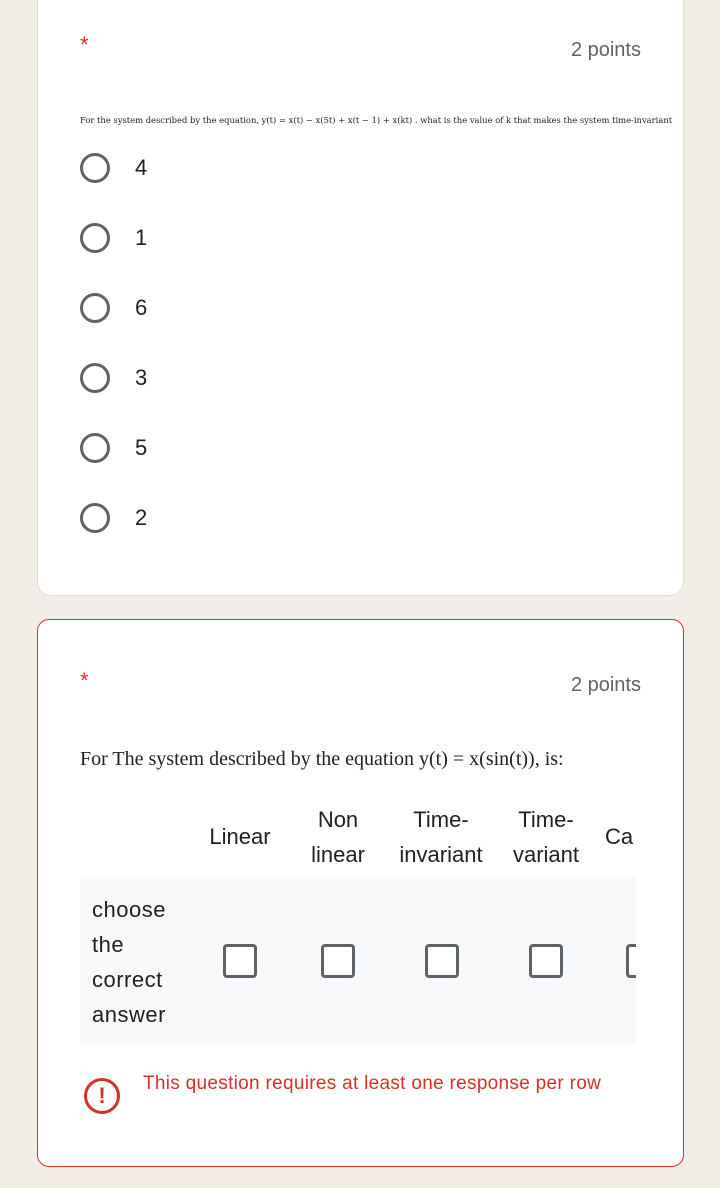 Image resolution: width=720 pixels, height=1188 pixels. Describe the element at coordinates (338, 837) in the screenshot. I see `column-header-nonlinear: Non linear` at that location.